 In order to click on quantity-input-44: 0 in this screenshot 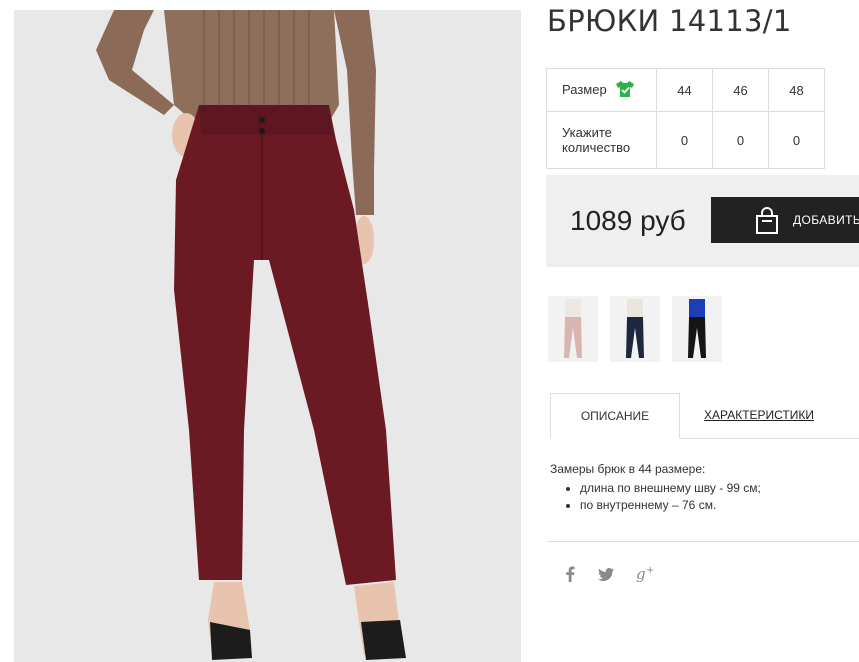, I will do `click(684, 140)`.